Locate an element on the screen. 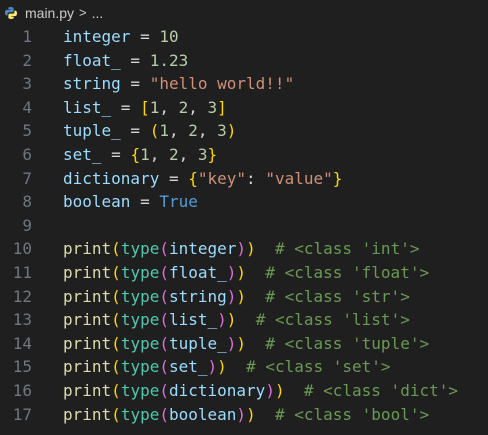 The width and height of the screenshot is (488, 435). code-line: 11 print(type(float_)) # <class 'float'> is located at coordinates (244, 273).